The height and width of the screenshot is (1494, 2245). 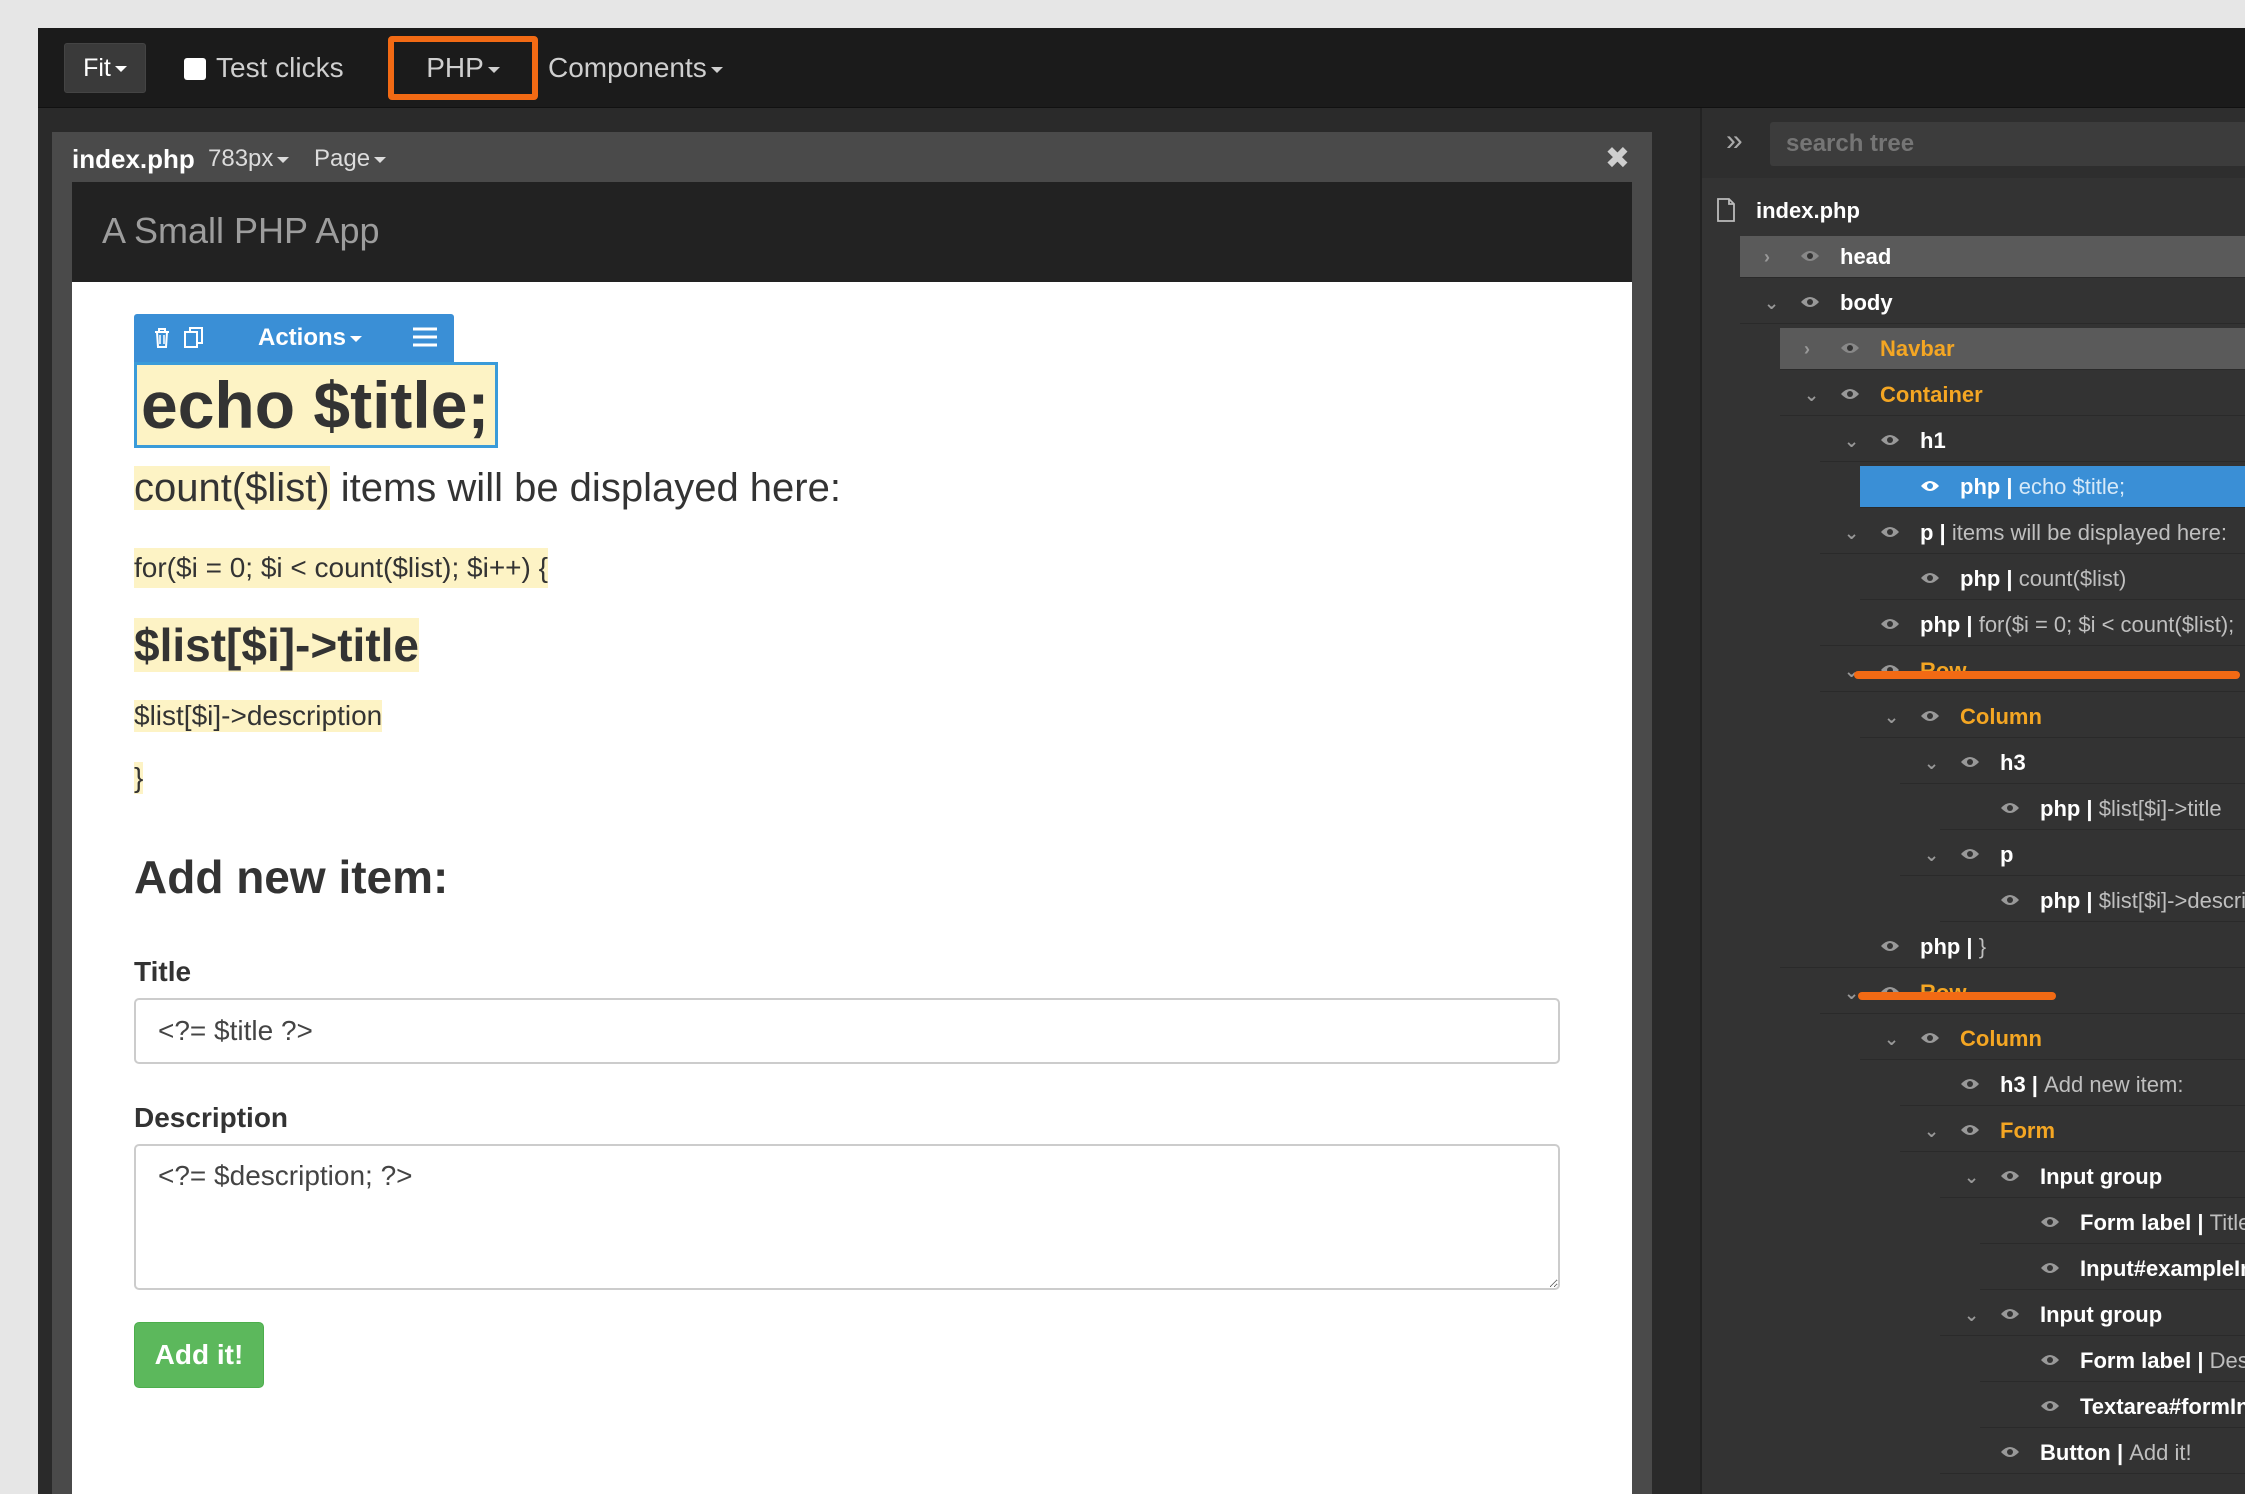 What do you see at coordinates (280, 67) in the screenshot?
I see `test-clicks-label: Test clicks` at bounding box center [280, 67].